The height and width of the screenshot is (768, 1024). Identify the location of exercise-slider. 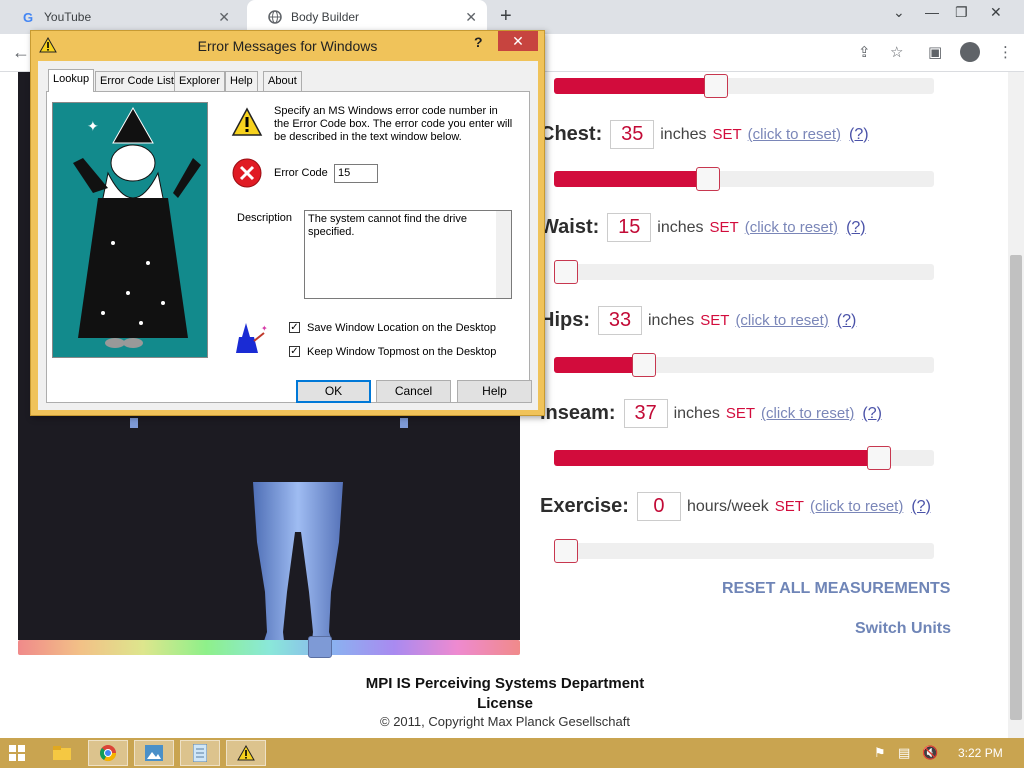
(744, 551).